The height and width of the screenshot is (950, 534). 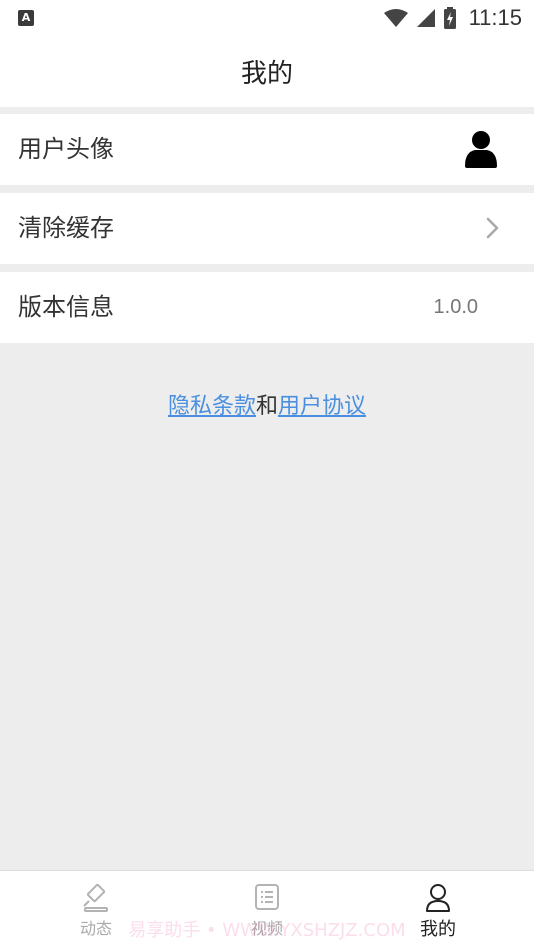 I want to click on policy-links: 隐私条款和用户协议, so click(x=267, y=404).